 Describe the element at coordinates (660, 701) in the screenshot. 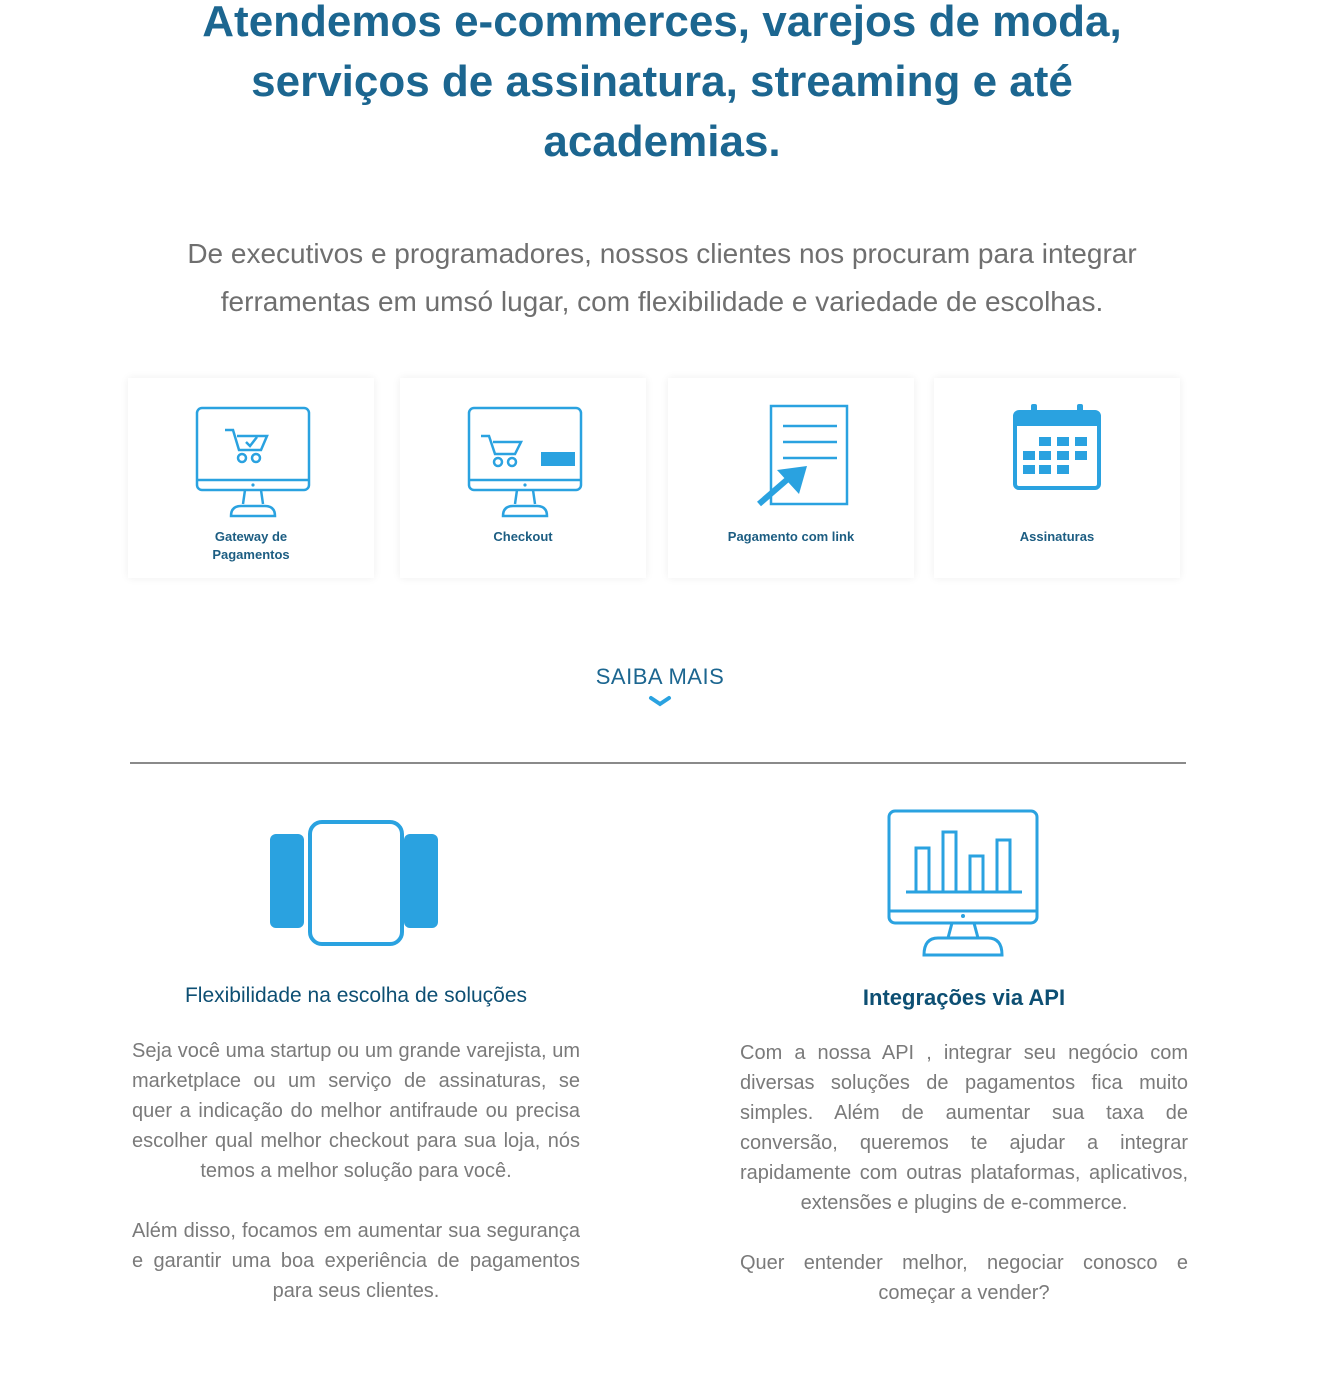

I see `chevron-down-icon` at that location.